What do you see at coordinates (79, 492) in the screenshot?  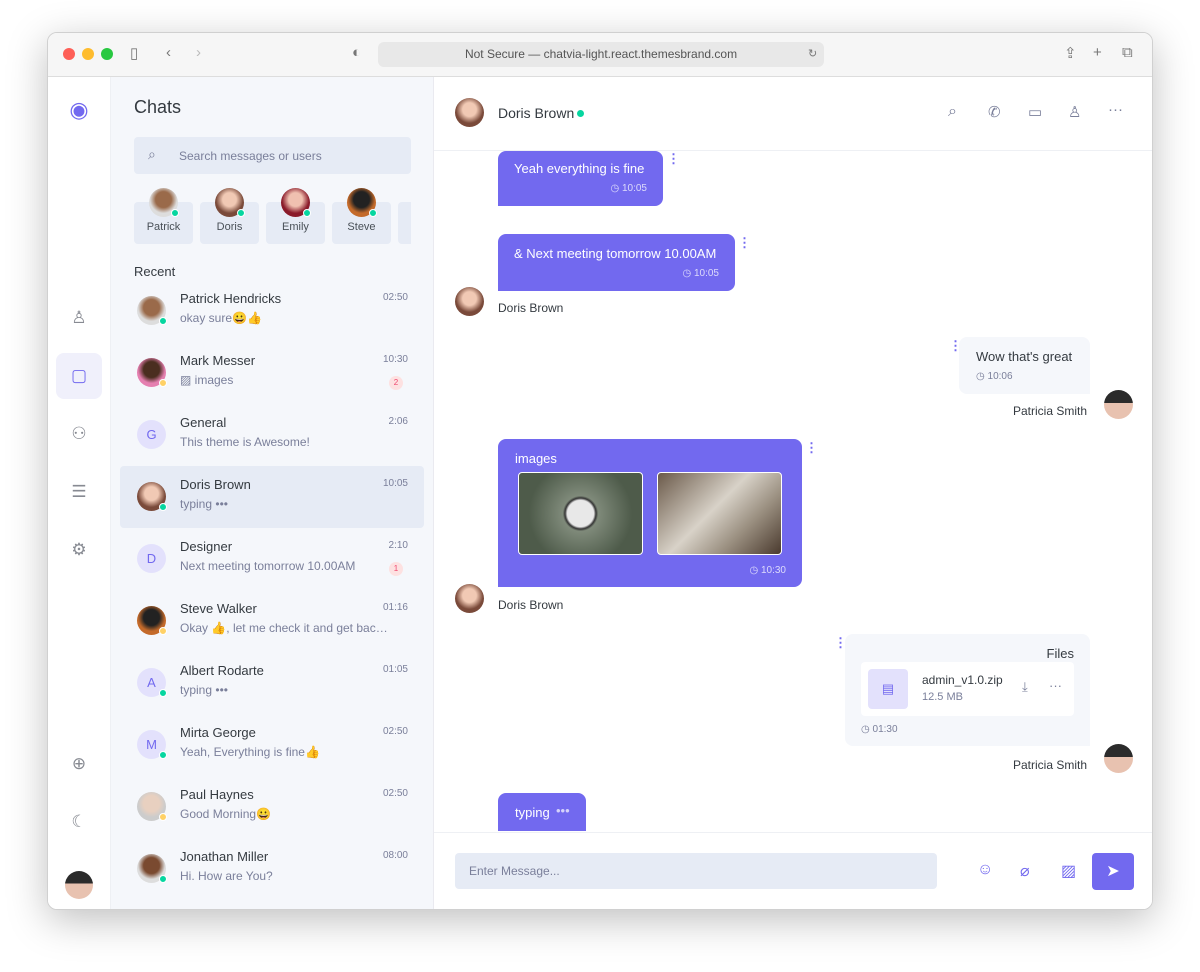 I see `contacts-icon: ☰` at bounding box center [79, 492].